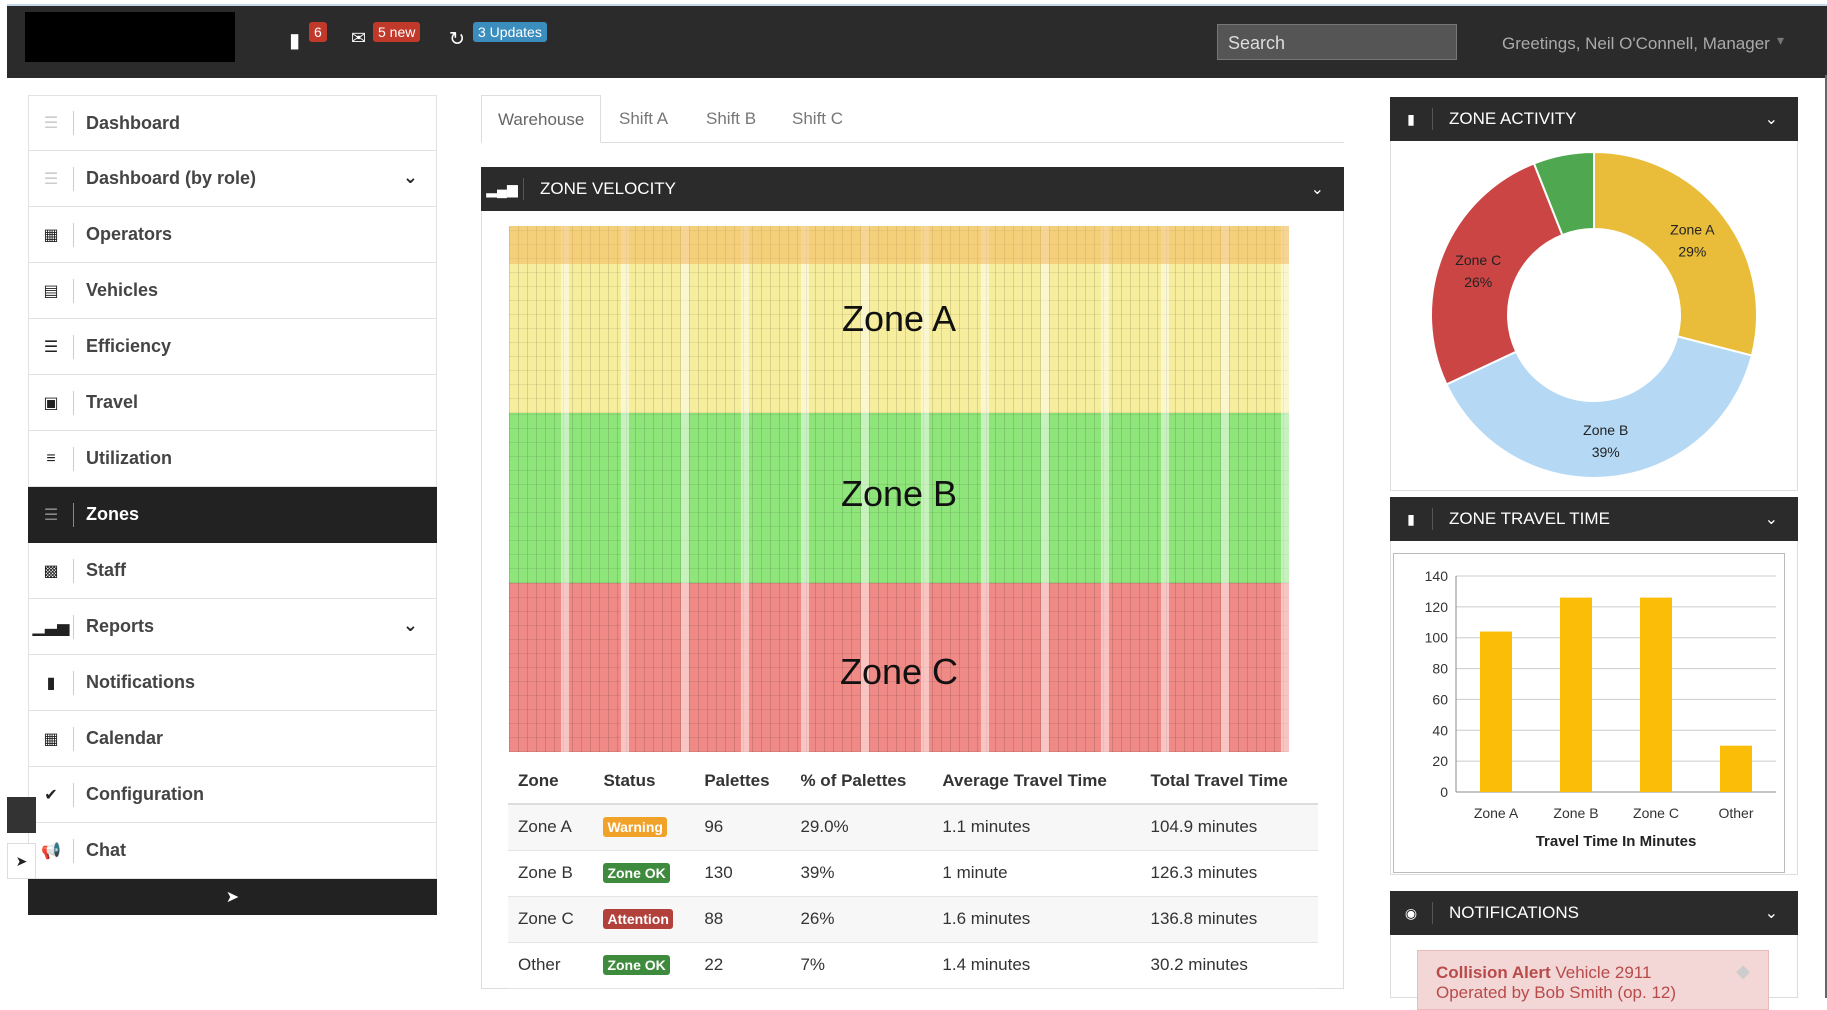 The width and height of the screenshot is (1827, 1010). I want to click on stack-icon: ☰, so click(51, 347).